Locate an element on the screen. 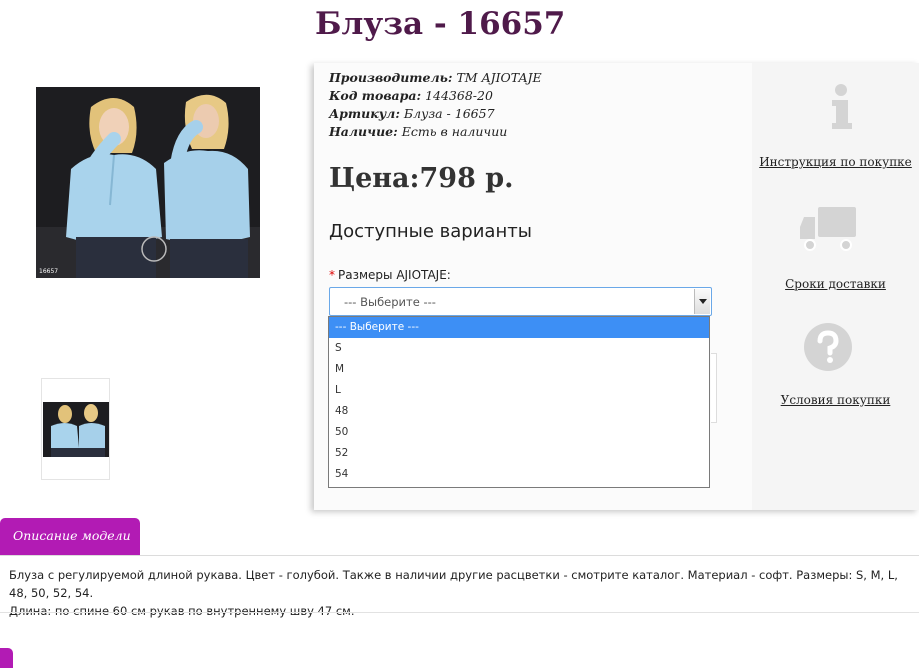 Image resolution: width=919 pixels, height=668 pixels. delivery-link: Сроки доставки is located at coordinates (835, 284).